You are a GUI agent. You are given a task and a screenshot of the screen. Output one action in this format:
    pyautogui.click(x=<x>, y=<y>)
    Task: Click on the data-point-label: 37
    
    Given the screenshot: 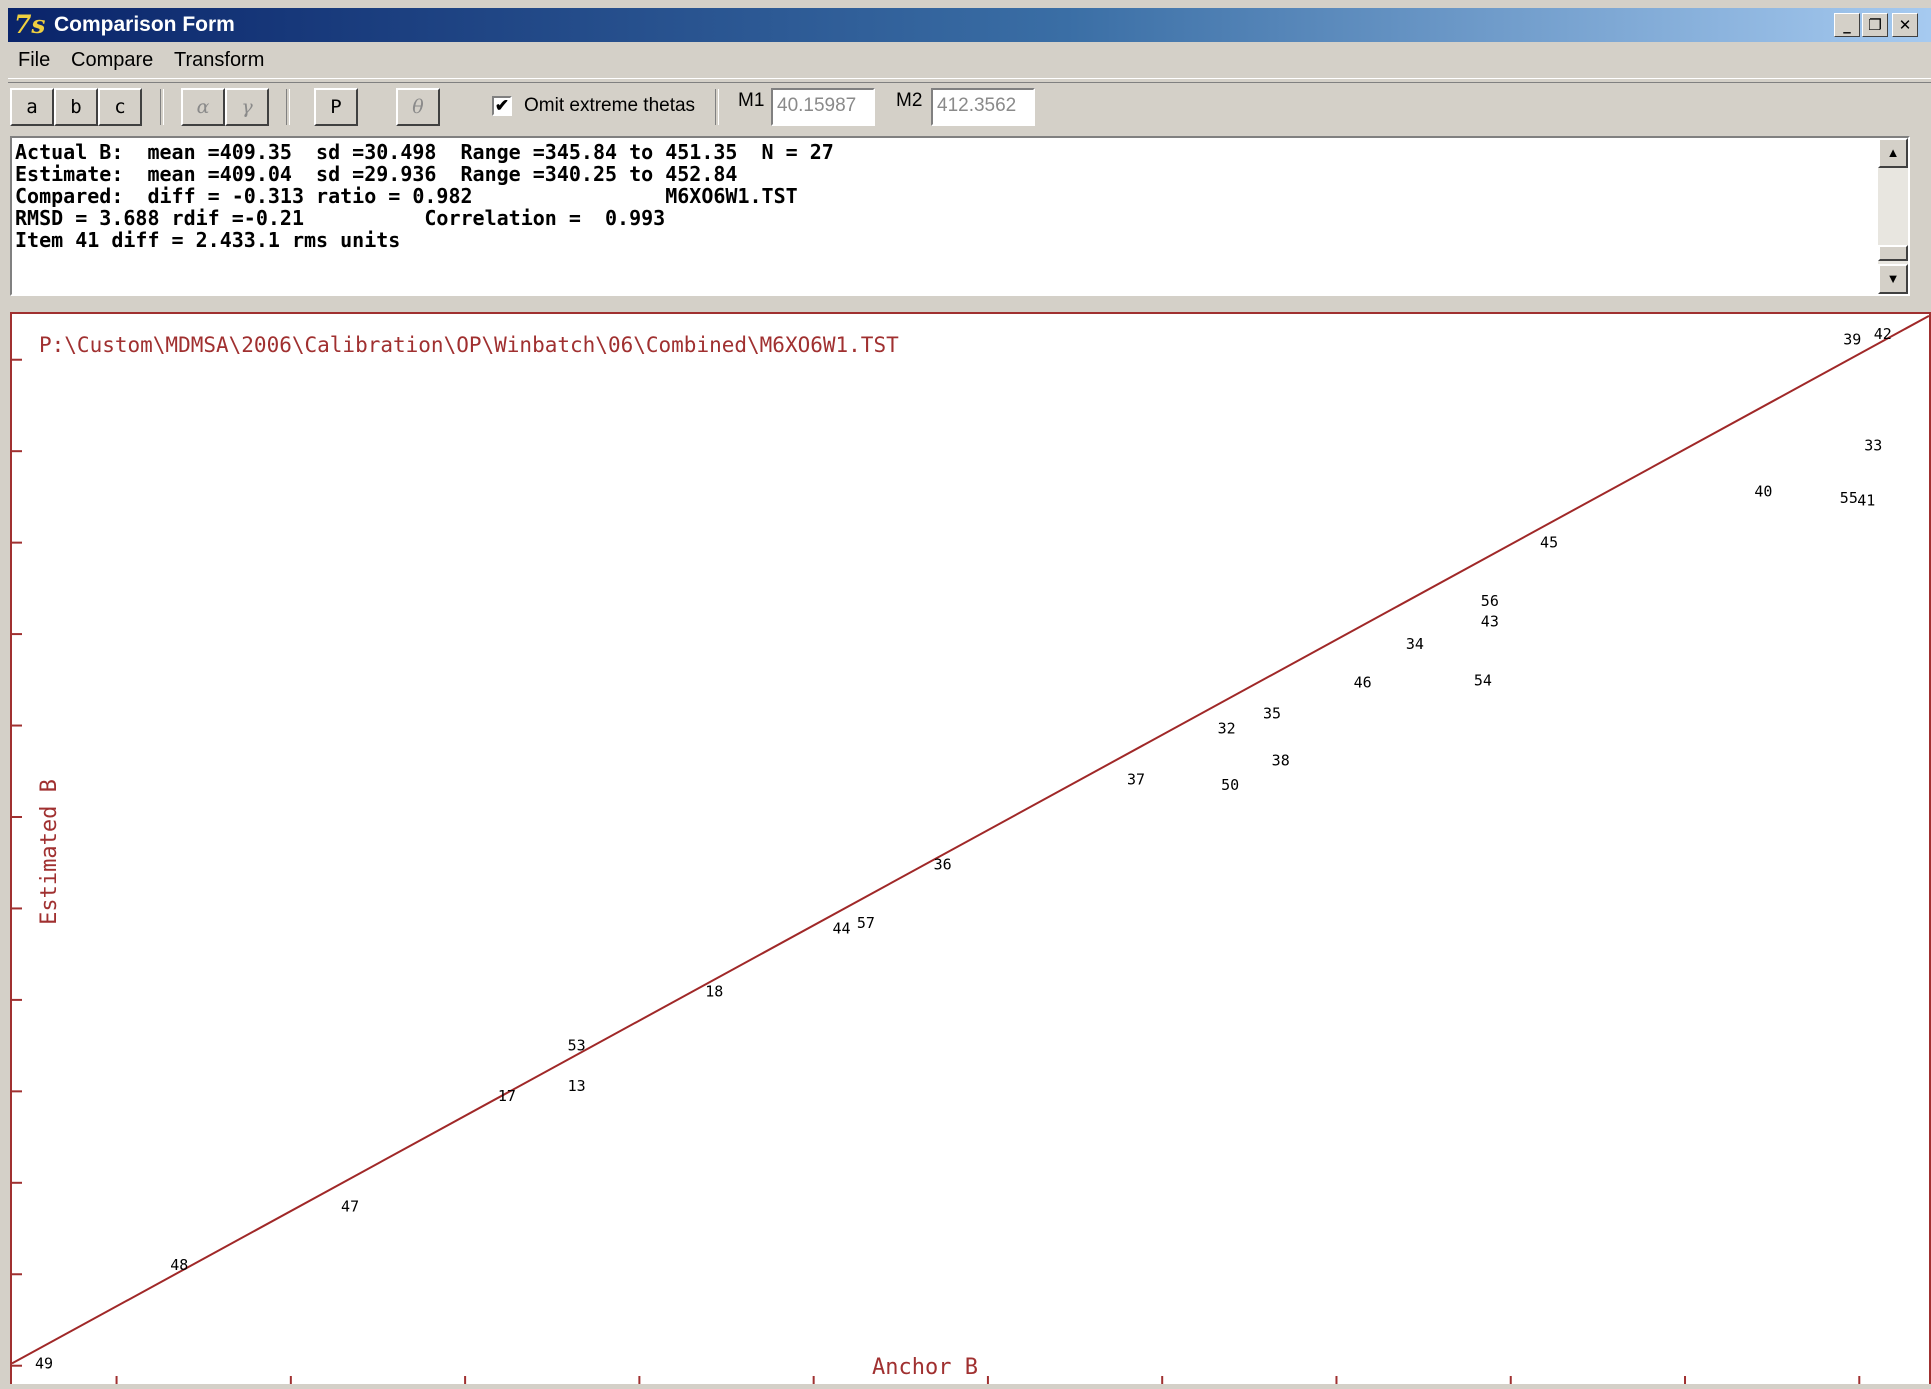 What is the action you would take?
    pyautogui.click(x=1136, y=779)
    